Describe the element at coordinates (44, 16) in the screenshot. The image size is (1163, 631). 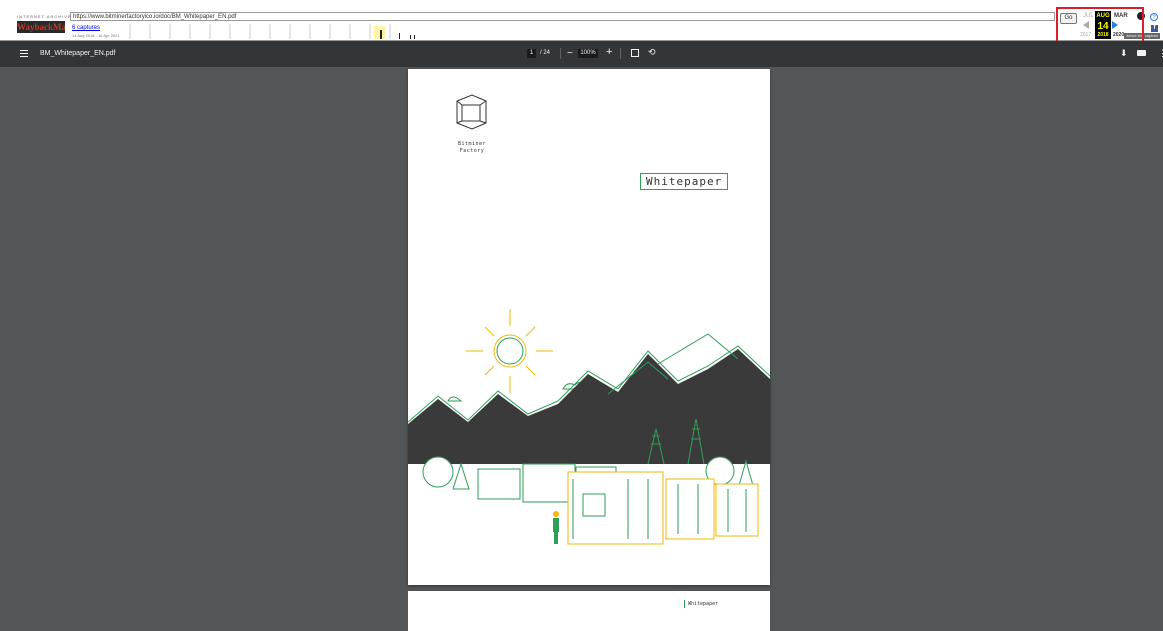
I see `internet-archive-label: INTERNET ARCHIVE` at that location.